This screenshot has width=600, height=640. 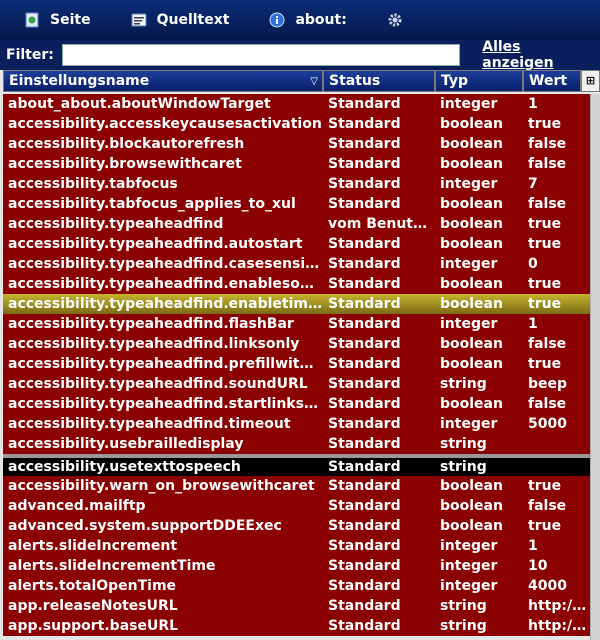 What do you see at coordinates (538, 566) in the screenshot?
I see `pref-value: 10` at bounding box center [538, 566].